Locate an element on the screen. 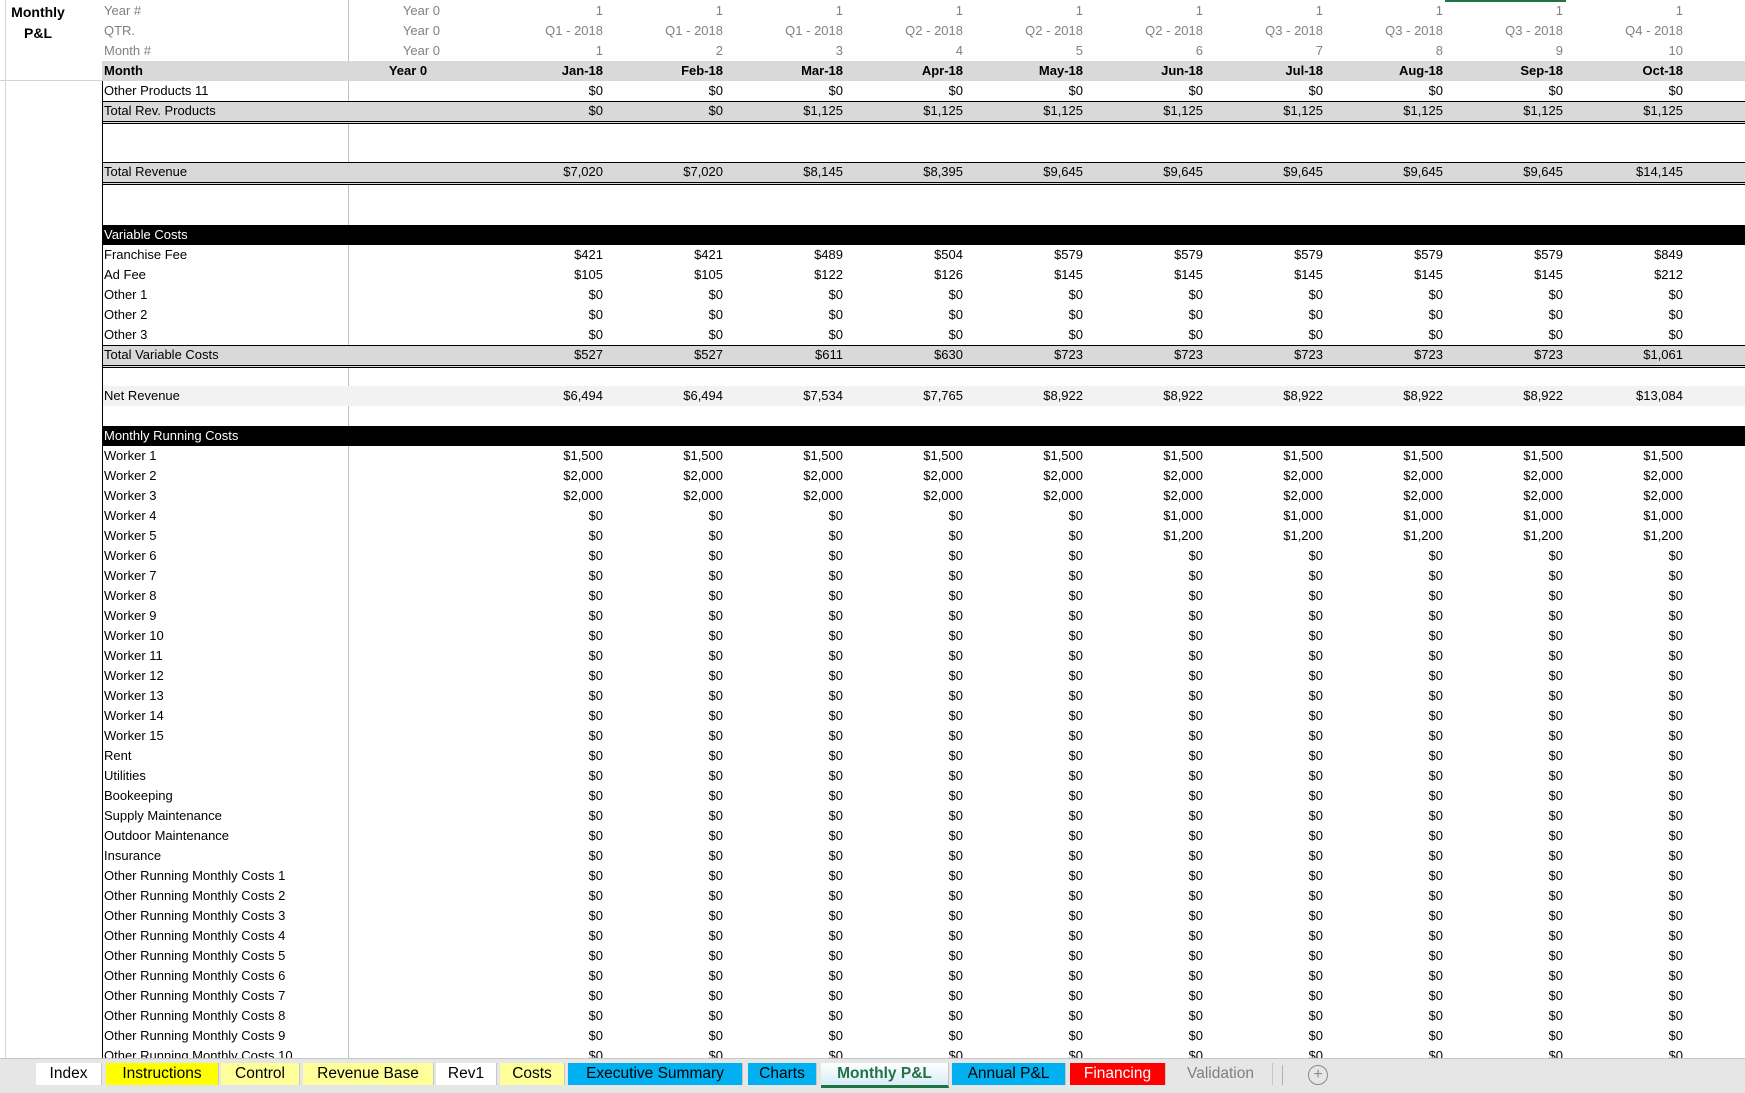  worker-2-cell: $2,000 is located at coordinates (1268, 476).